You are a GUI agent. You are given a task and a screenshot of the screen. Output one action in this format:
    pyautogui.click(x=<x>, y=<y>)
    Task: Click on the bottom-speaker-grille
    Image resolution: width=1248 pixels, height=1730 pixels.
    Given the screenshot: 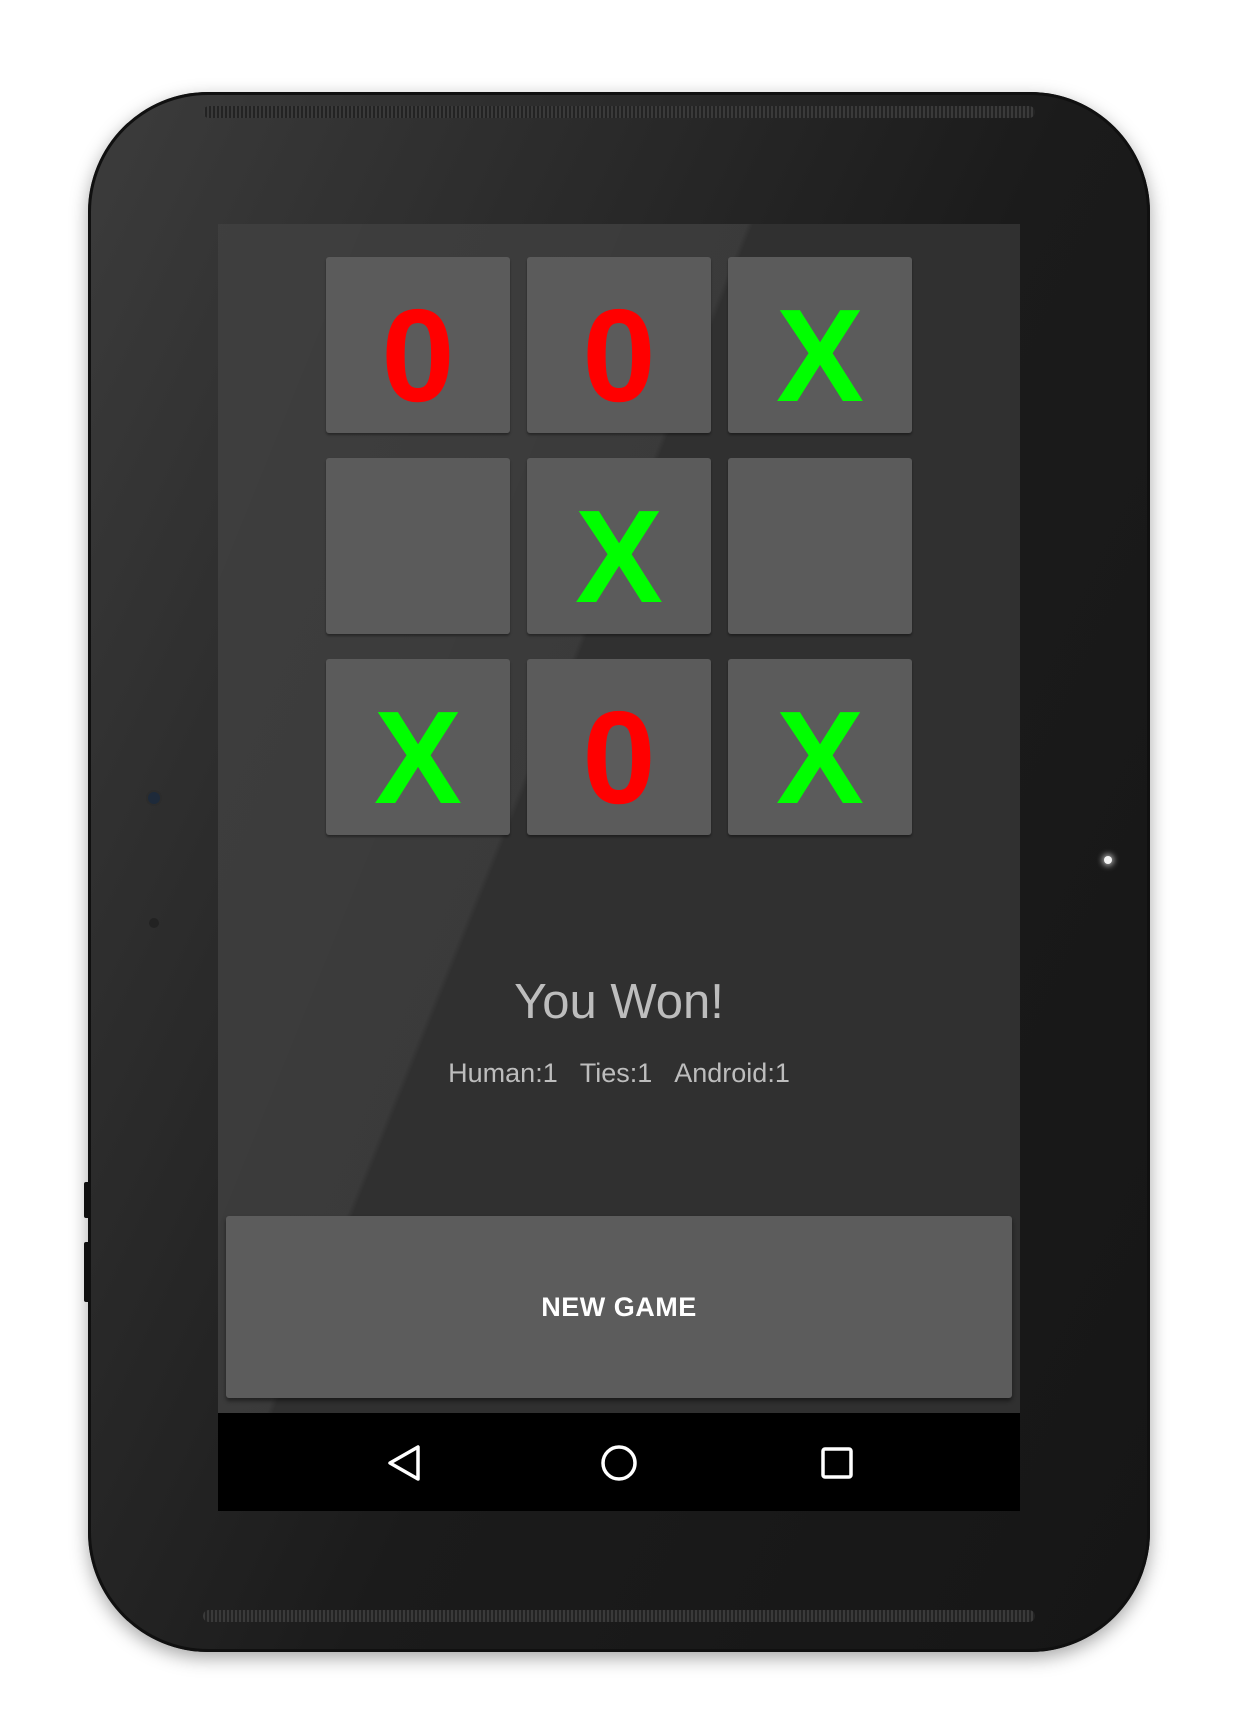 What is the action you would take?
    pyautogui.click(x=619, y=1616)
    